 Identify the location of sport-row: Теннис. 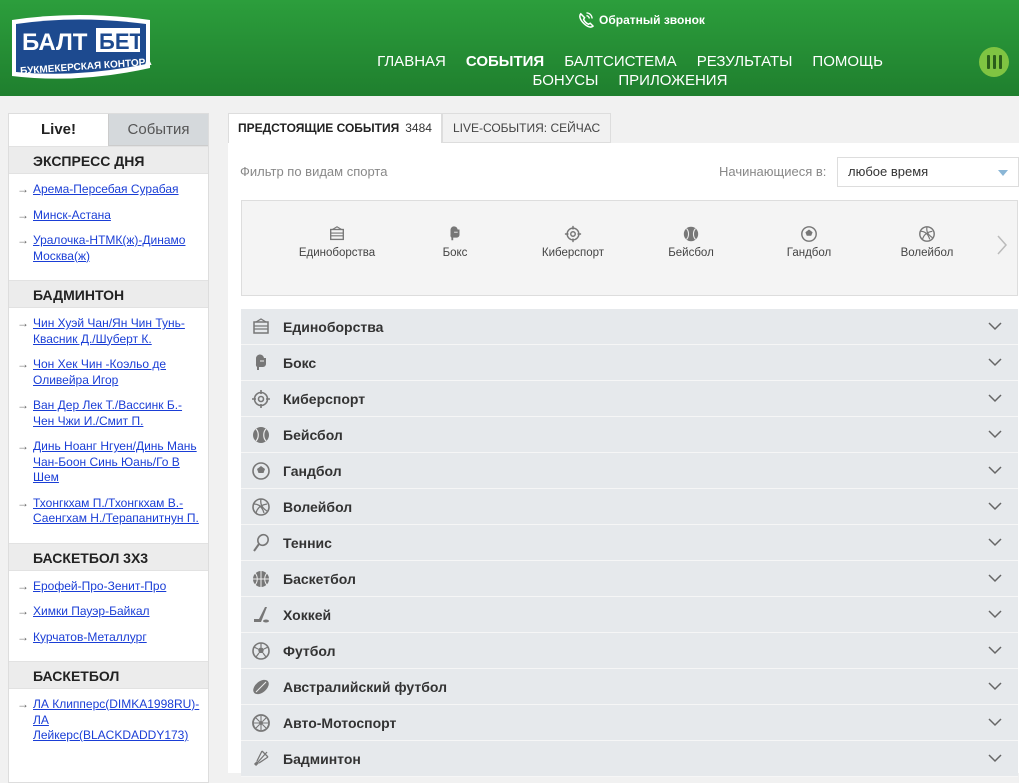
(629, 543).